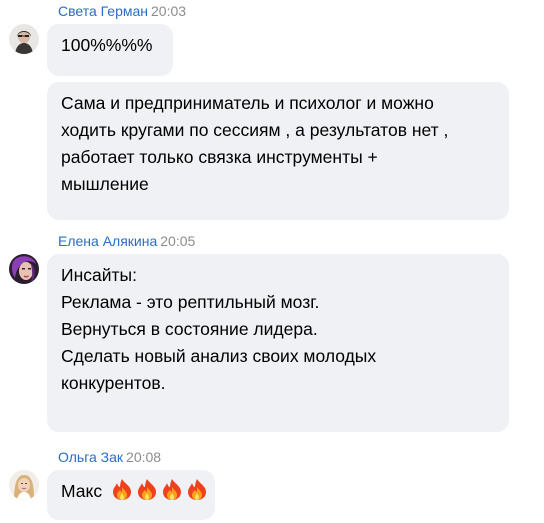 This screenshot has width=544, height=523. What do you see at coordinates (82, 491) in the screenshot?
I see `message-text: Макс` at bounding box center [82, 491].